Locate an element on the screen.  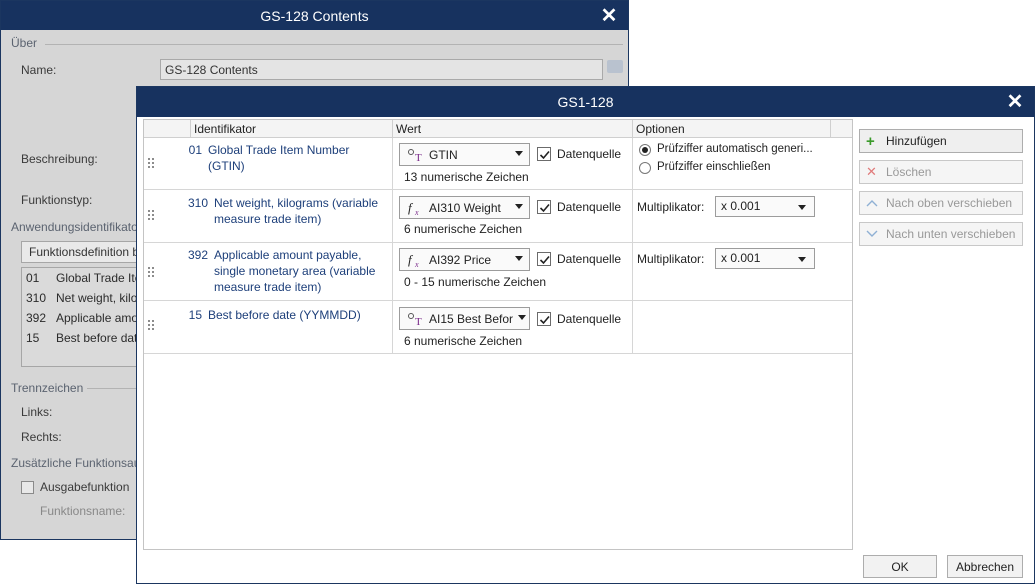
ai-name: Global Trade Item Number (GTIN) is located at coordinates (279, 158).